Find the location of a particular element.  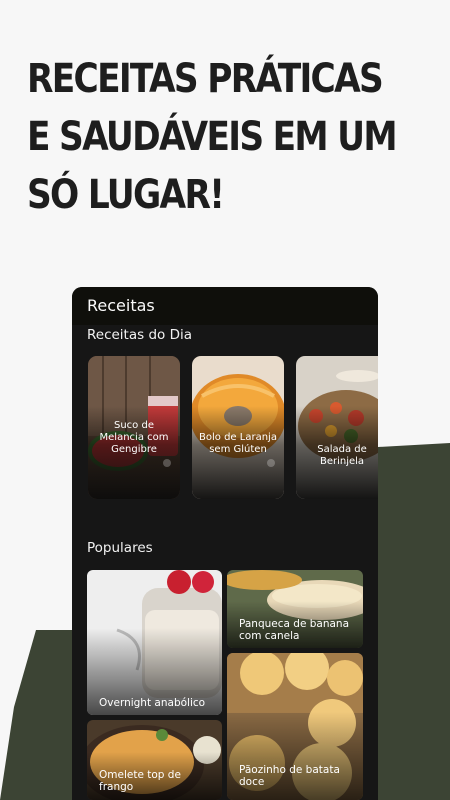

recipe-name: Pãozinho de batata doce is located at coordinates (289, 776).